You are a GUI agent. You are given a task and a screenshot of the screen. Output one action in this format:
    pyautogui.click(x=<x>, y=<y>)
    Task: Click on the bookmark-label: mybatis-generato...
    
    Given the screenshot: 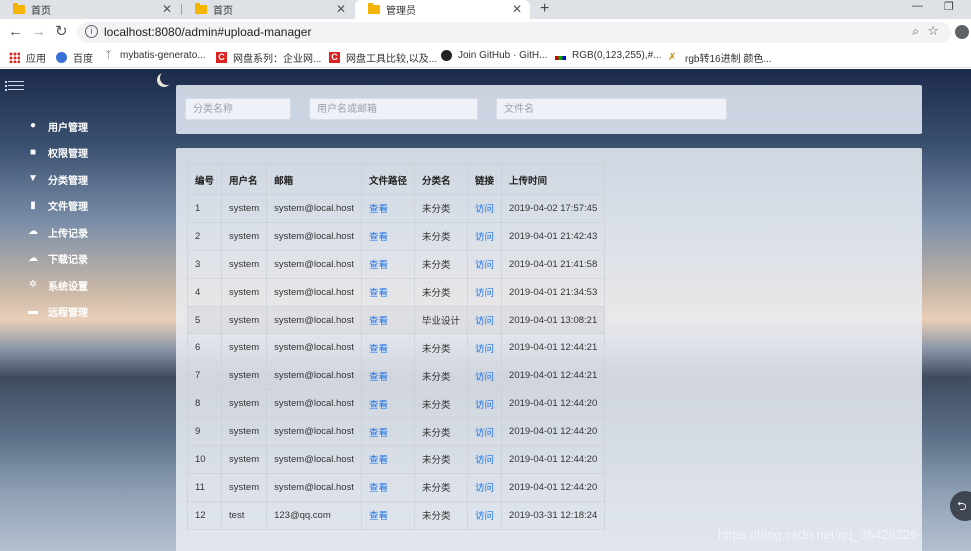 What is the action you would take?
    pyautogui.click(x=163, y=55)
    